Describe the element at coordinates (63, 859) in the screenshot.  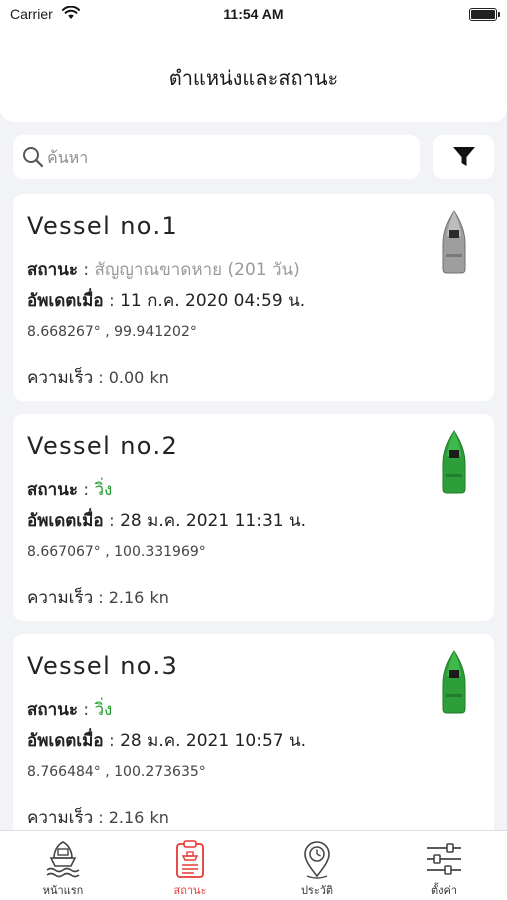
I see `ship-waves-icon` at that location.